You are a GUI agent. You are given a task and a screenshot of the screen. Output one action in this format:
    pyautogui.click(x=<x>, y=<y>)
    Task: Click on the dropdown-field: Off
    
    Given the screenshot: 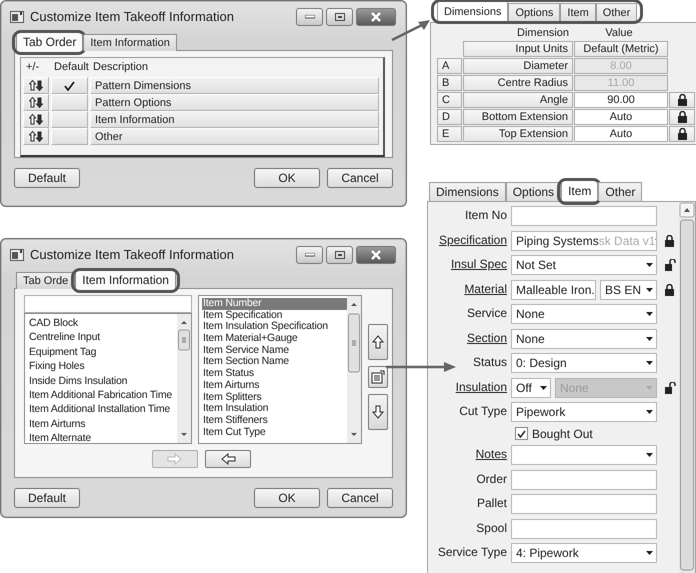 What is the action you would take?
    pyautogui.click(x=531, y=388)
    